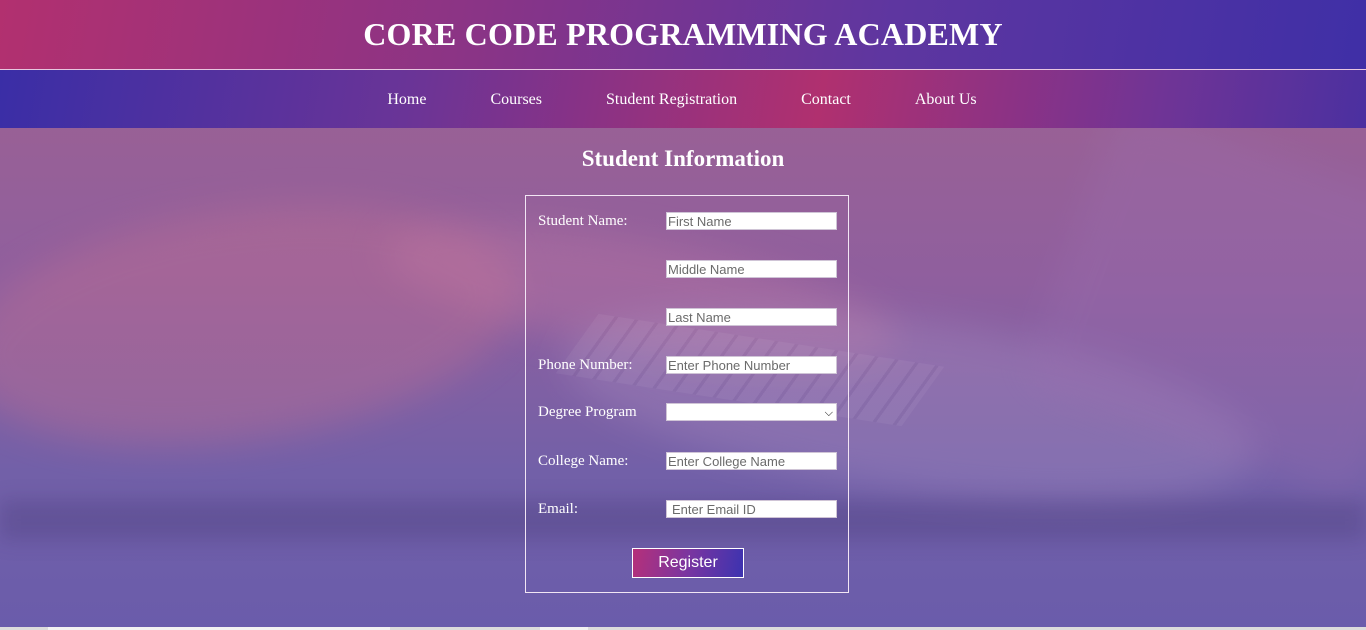 The image size is (1366, 630). I want to click on student-name-label: Student Name:, so click(583, 221).